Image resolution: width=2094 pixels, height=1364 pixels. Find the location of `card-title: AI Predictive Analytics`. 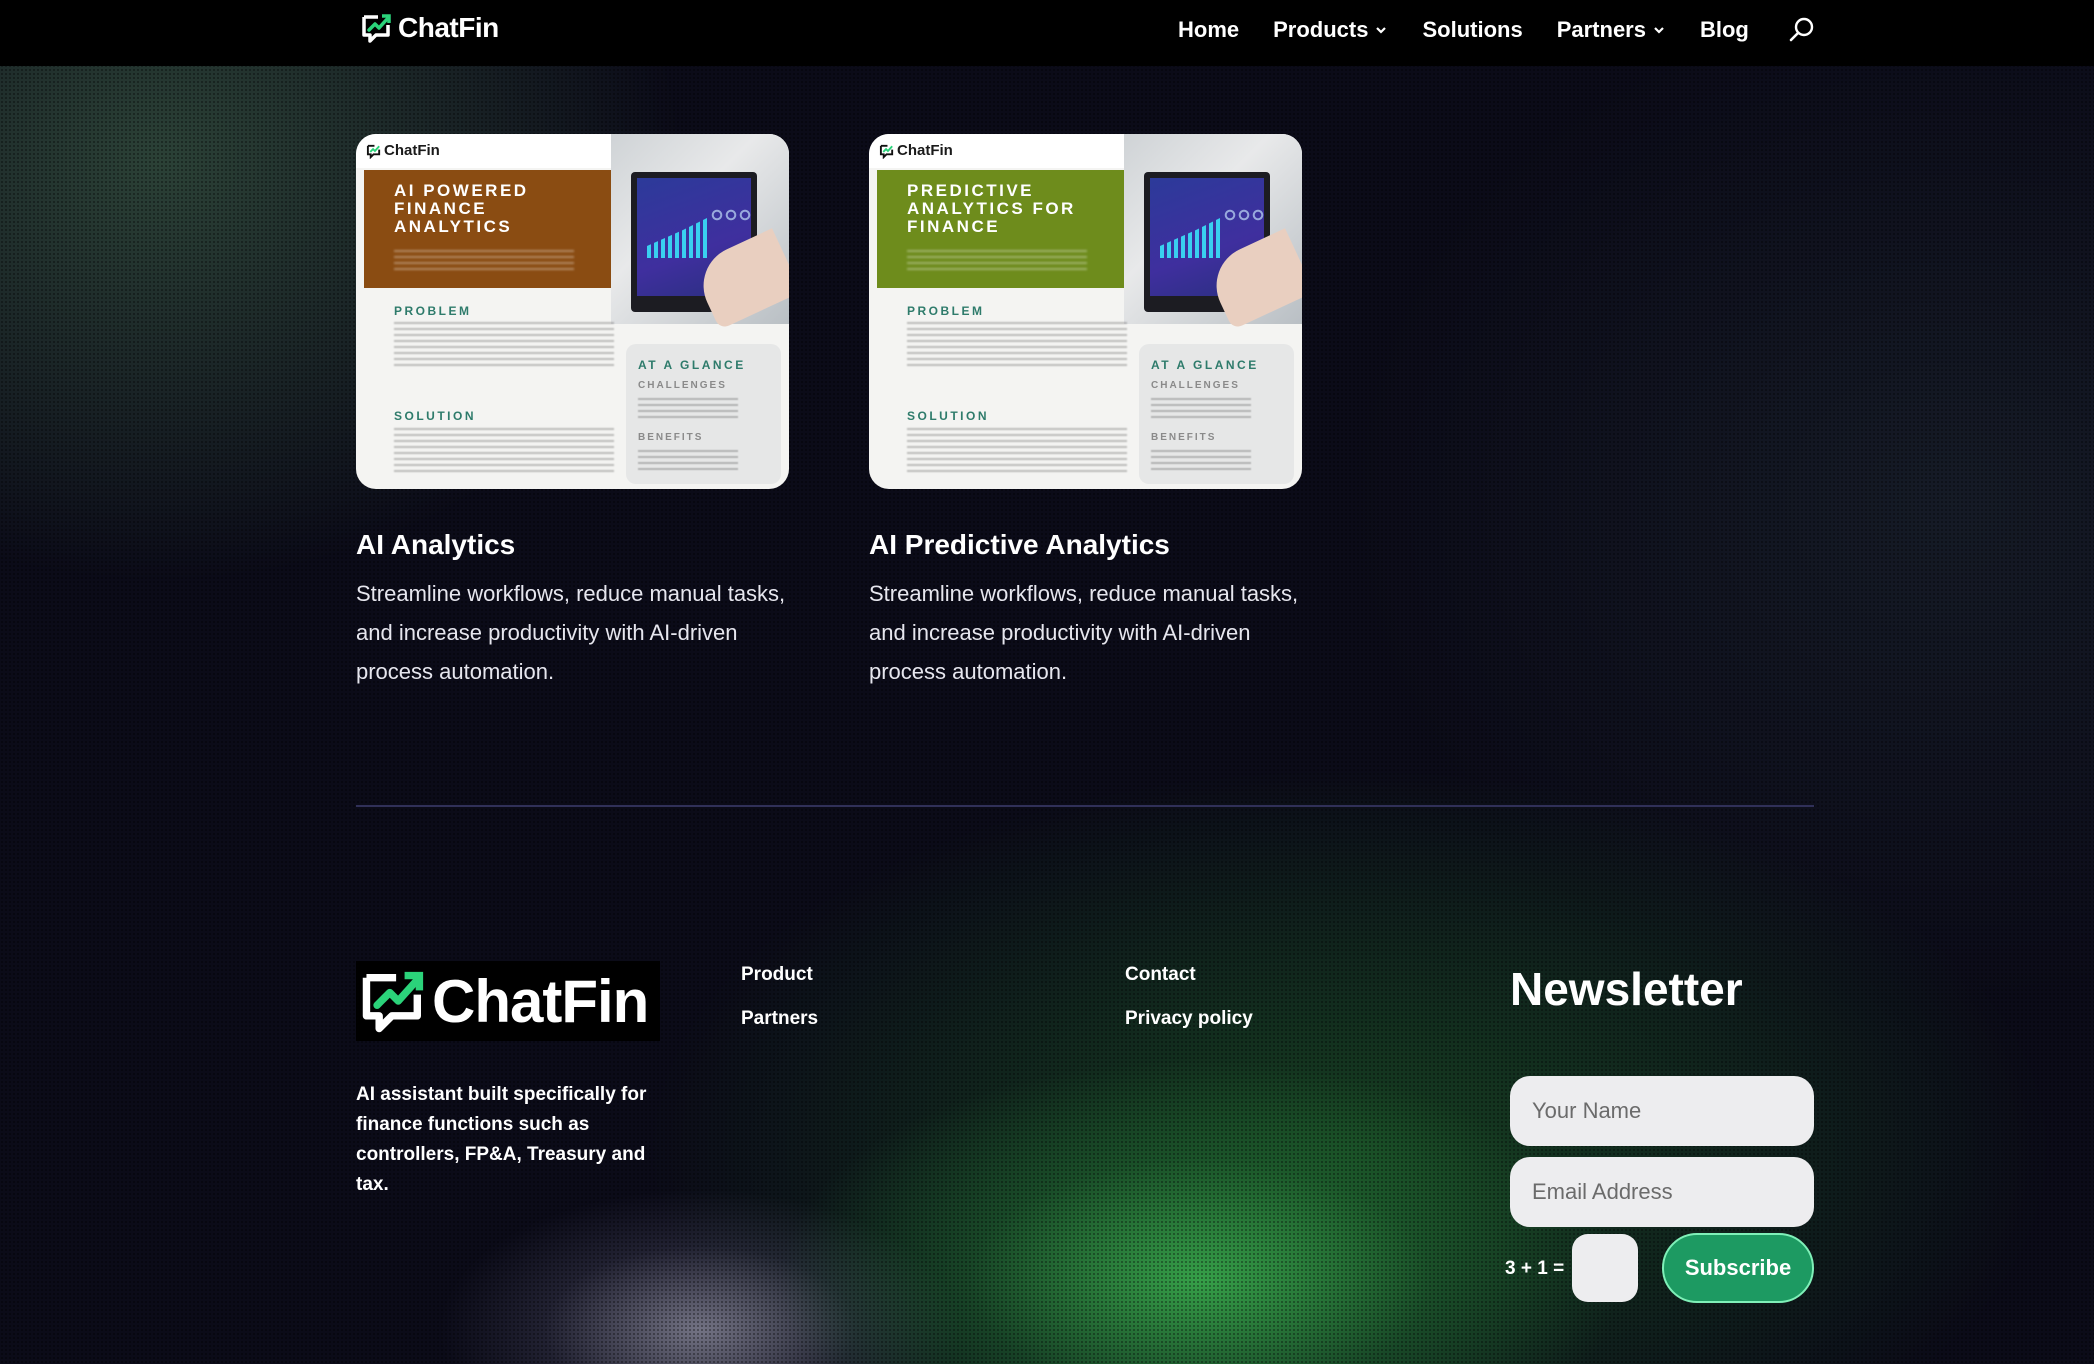

card-title: AI Predictive Analytics is located at coordinates (1019, 545).